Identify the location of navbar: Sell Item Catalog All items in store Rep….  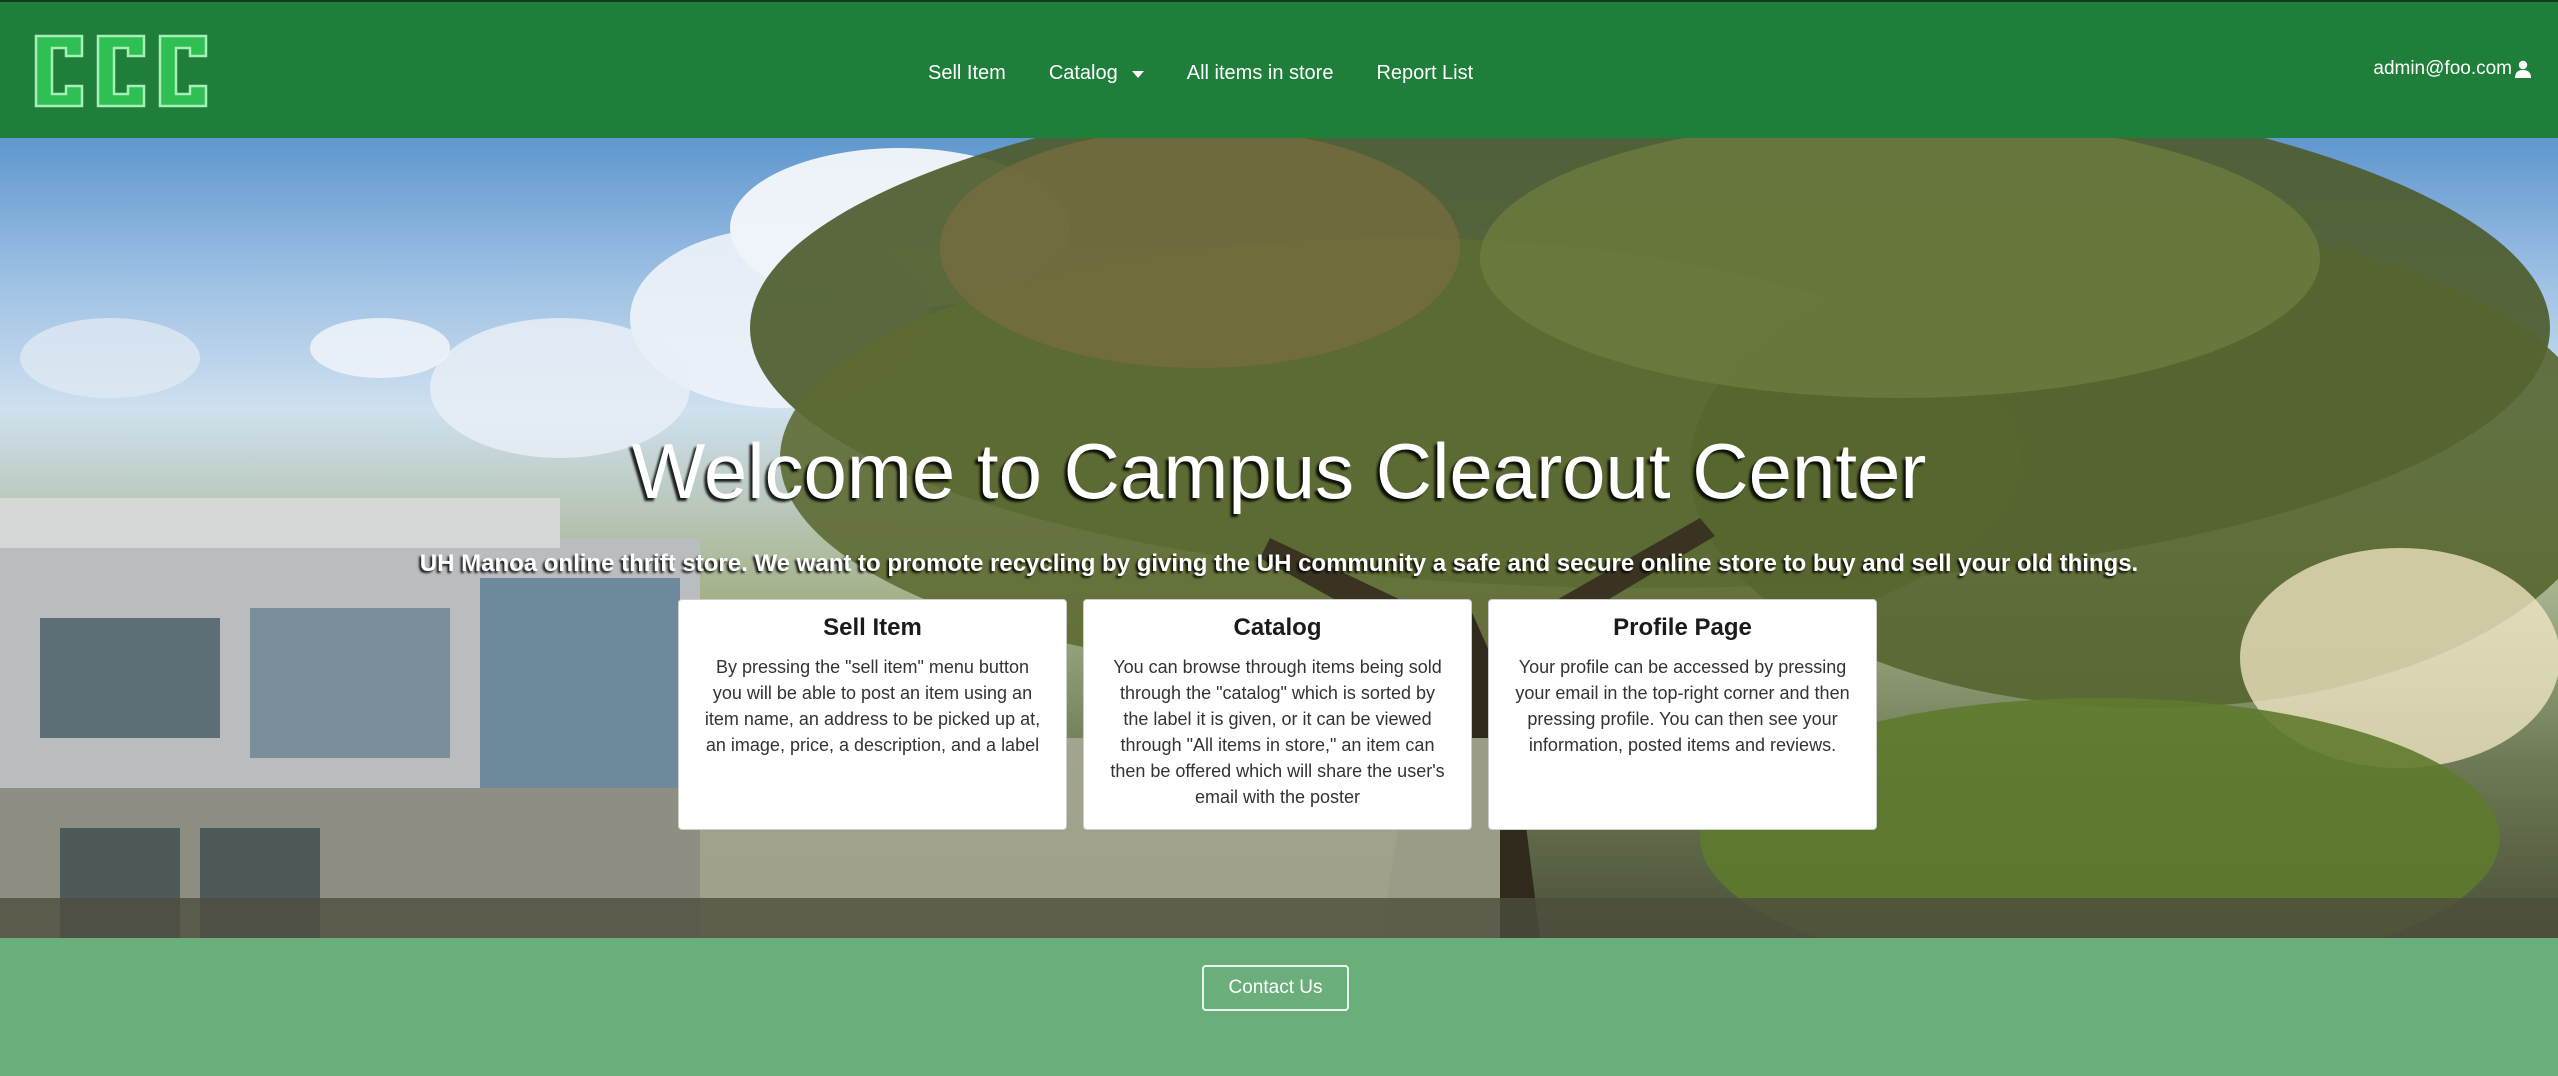
(1279, 69).